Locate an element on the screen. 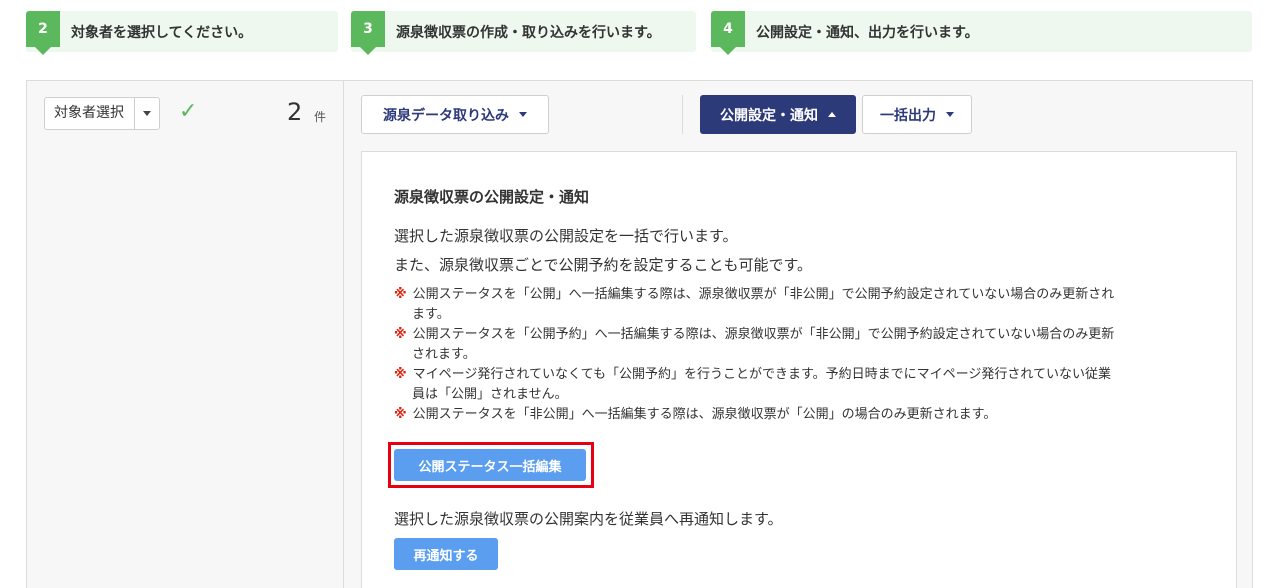  bulk-output-button: 一括出力 is located at coordinates (917, 114).